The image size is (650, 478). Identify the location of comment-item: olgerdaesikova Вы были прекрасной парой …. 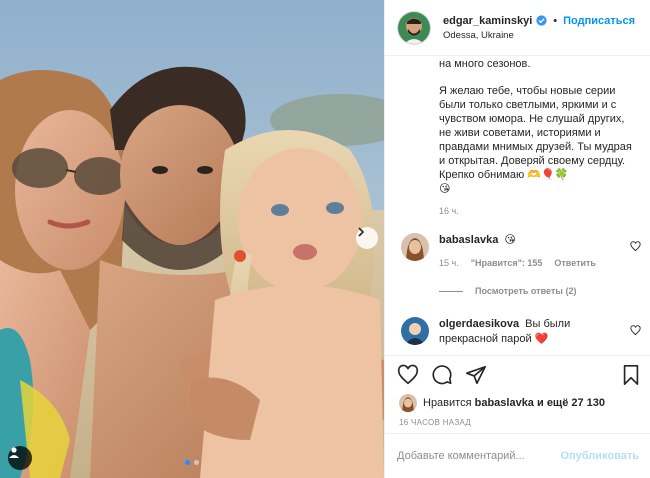
(521, 332).